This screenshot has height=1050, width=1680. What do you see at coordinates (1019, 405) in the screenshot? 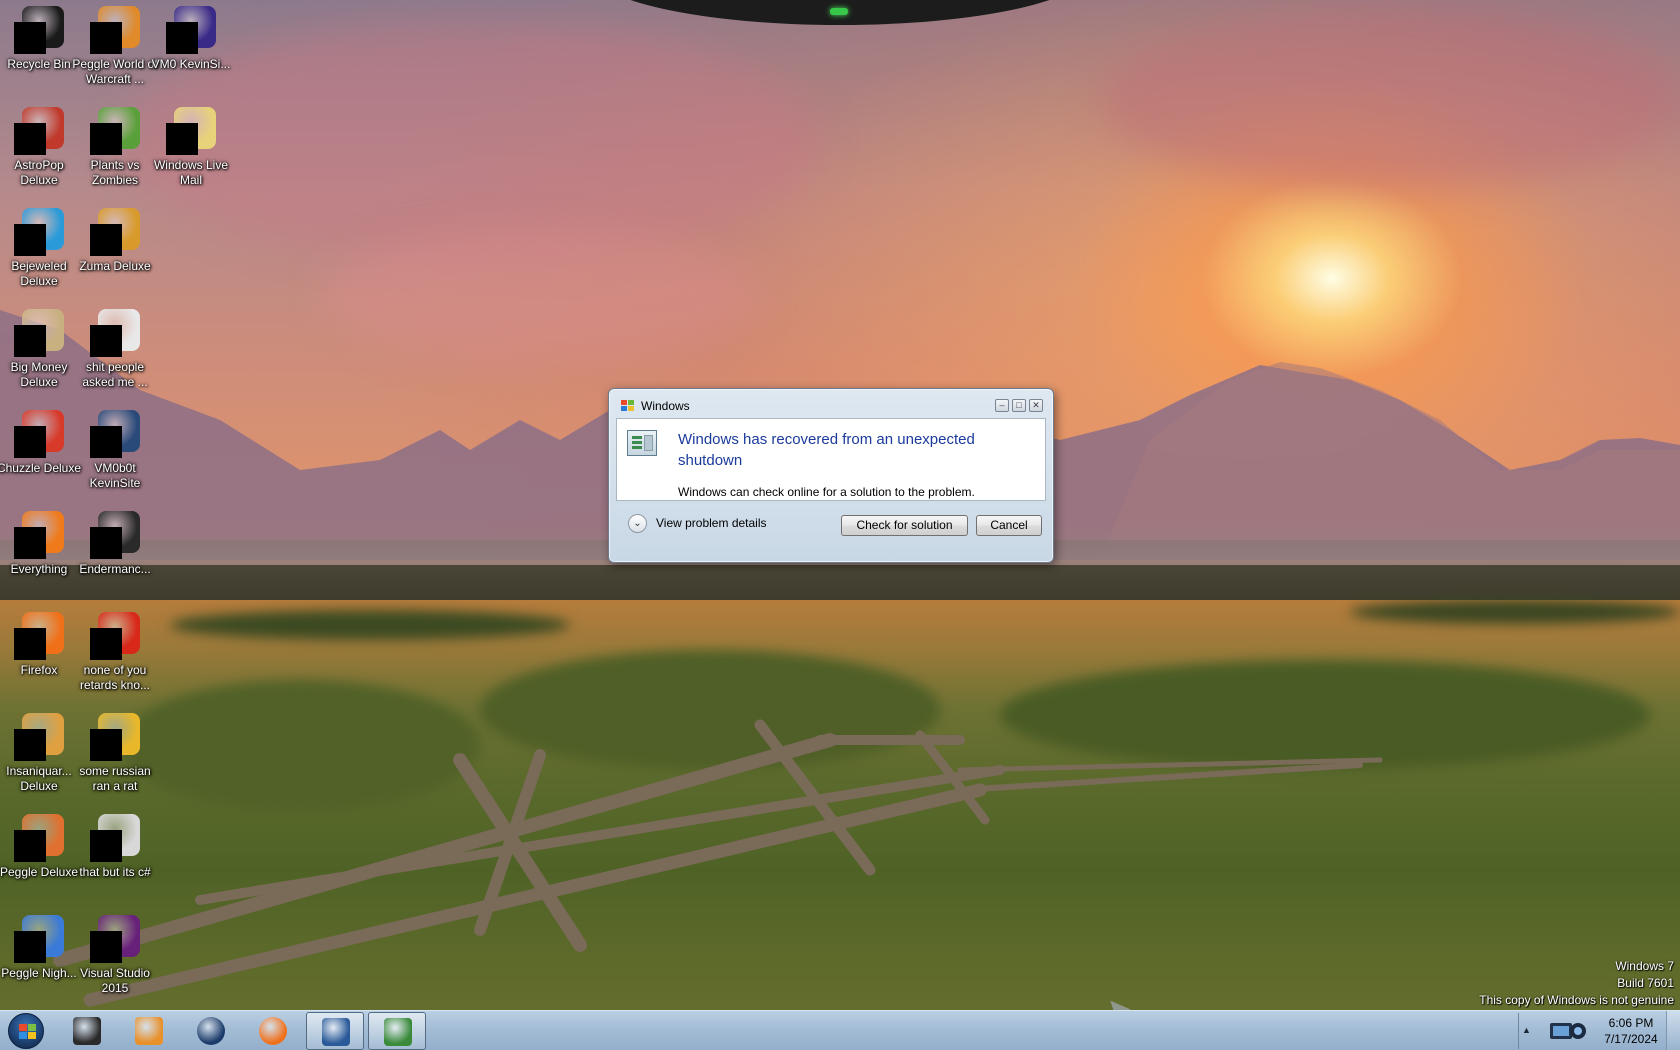
I see `maximize-button: □` at bounding box center [1019, 405].